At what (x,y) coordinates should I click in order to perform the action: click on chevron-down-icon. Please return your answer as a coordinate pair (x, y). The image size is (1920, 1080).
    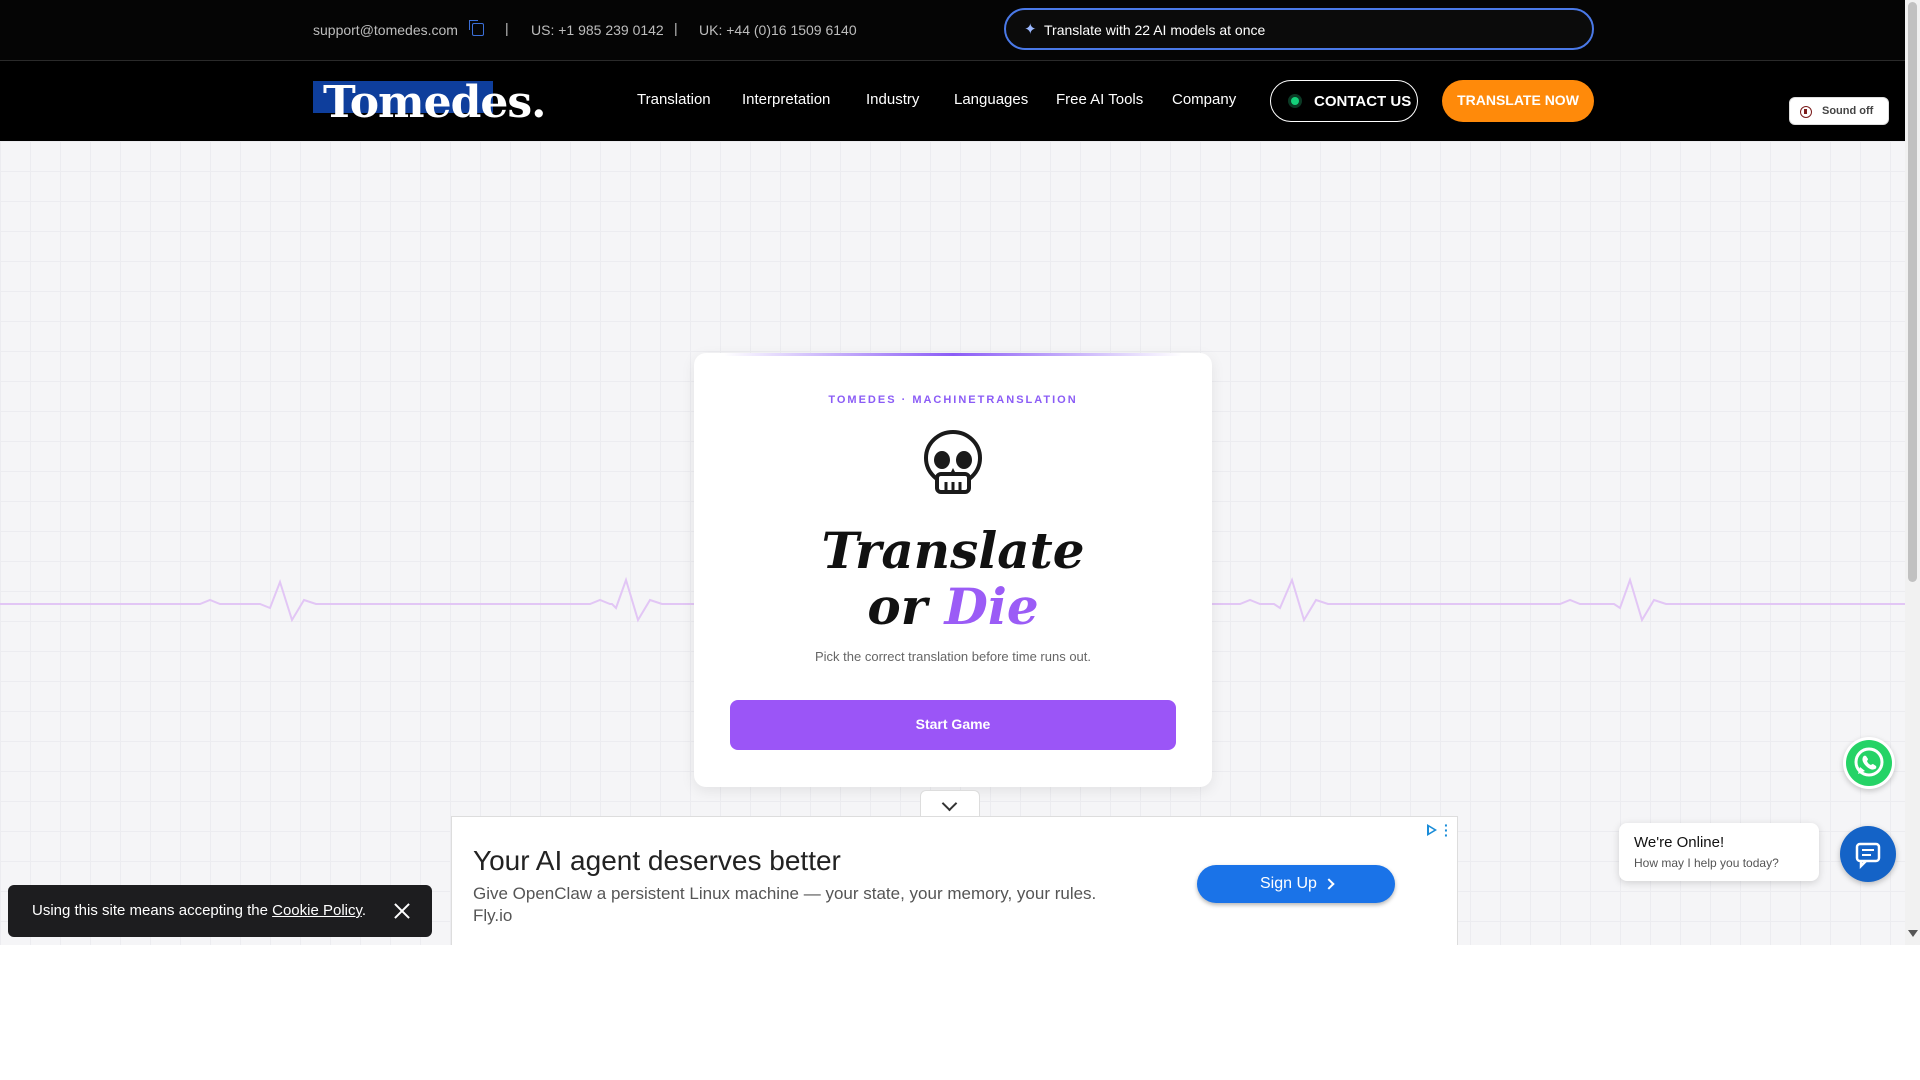
    Looking at the image, I should click on (949, 803).